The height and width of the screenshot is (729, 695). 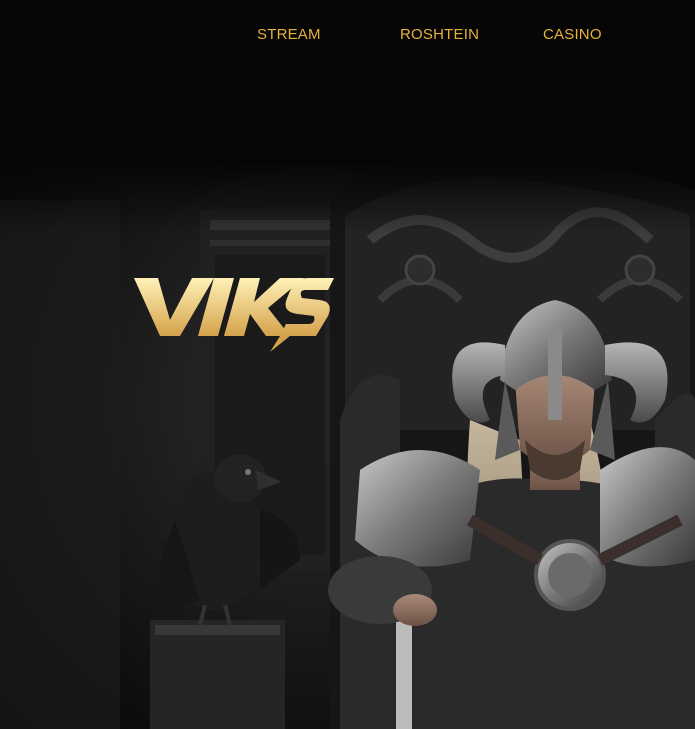 I want to click on nav-link-casino: CASINO, so click(x=572, y=34).